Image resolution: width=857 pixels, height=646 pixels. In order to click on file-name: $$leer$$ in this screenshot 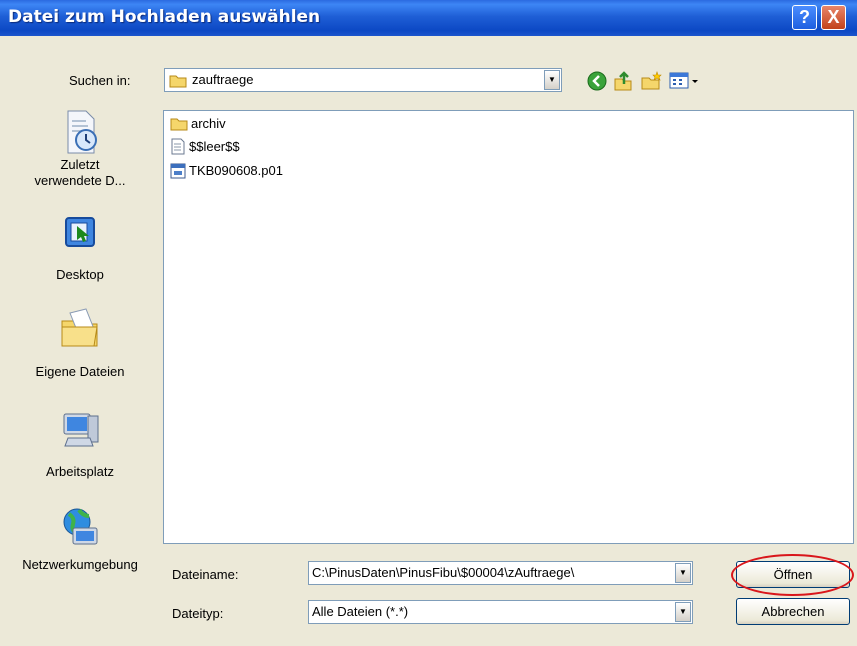, I will do `click(214, 147)`.